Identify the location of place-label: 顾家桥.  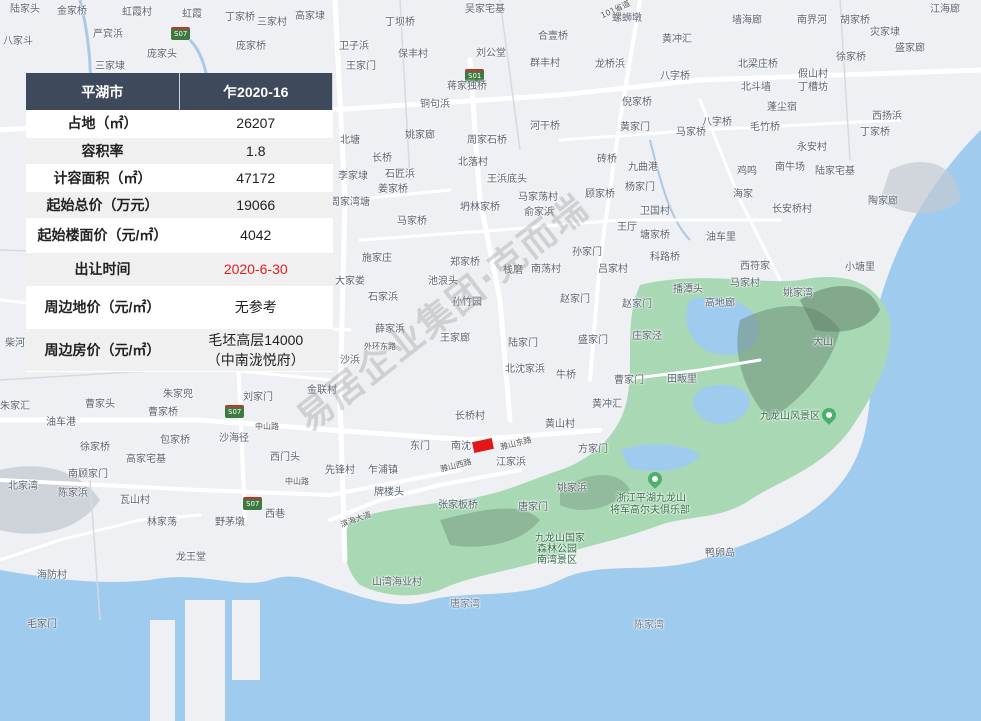
(600, 195).